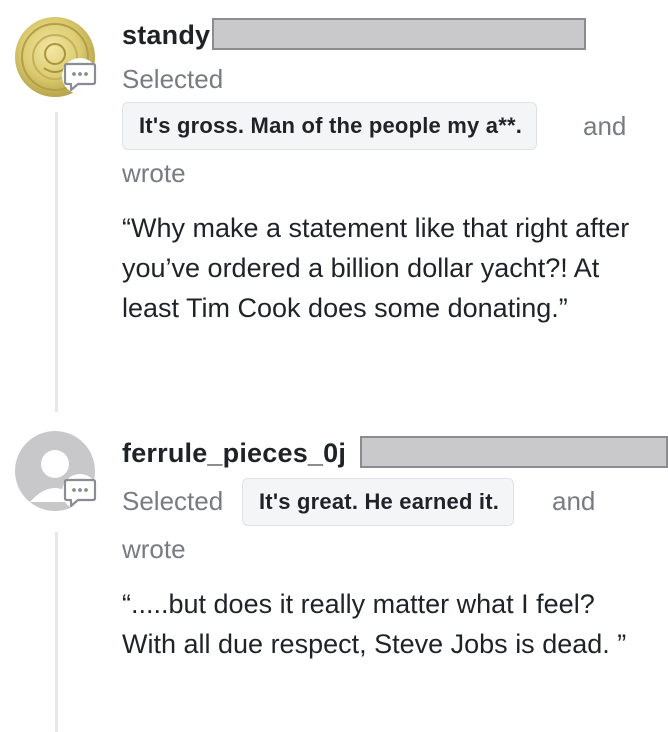  Describe the element at coordinates (378, 502) in the screenshot. I see `selected-choice: It's great. He earned it.` at that location.